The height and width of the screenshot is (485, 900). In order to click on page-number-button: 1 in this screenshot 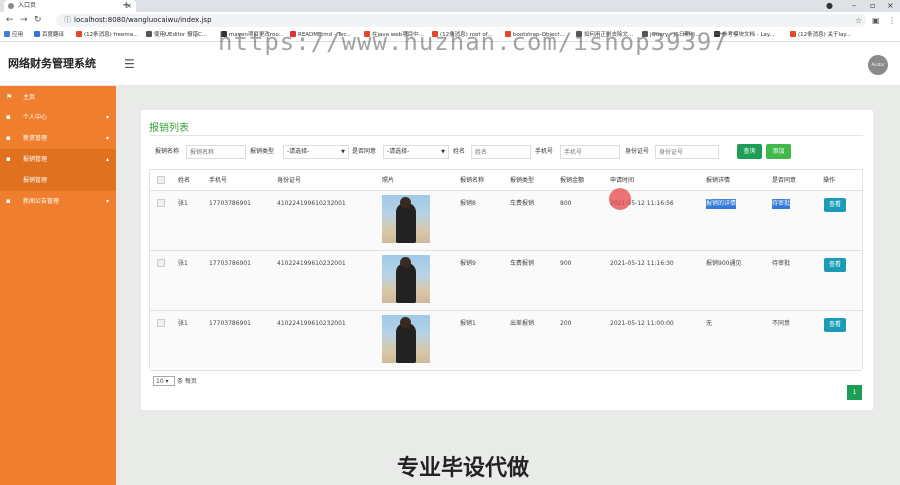, I will do `click(854, 392)`.